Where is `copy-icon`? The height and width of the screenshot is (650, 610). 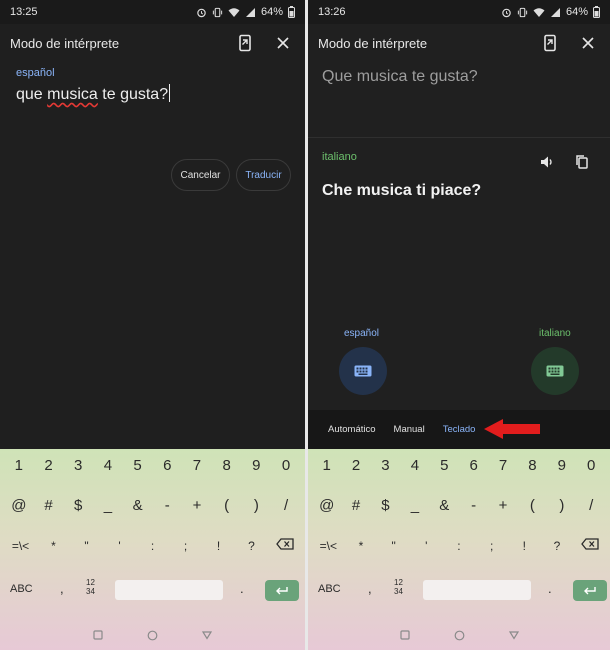 copy-icon is located at coordinates (582, 162).